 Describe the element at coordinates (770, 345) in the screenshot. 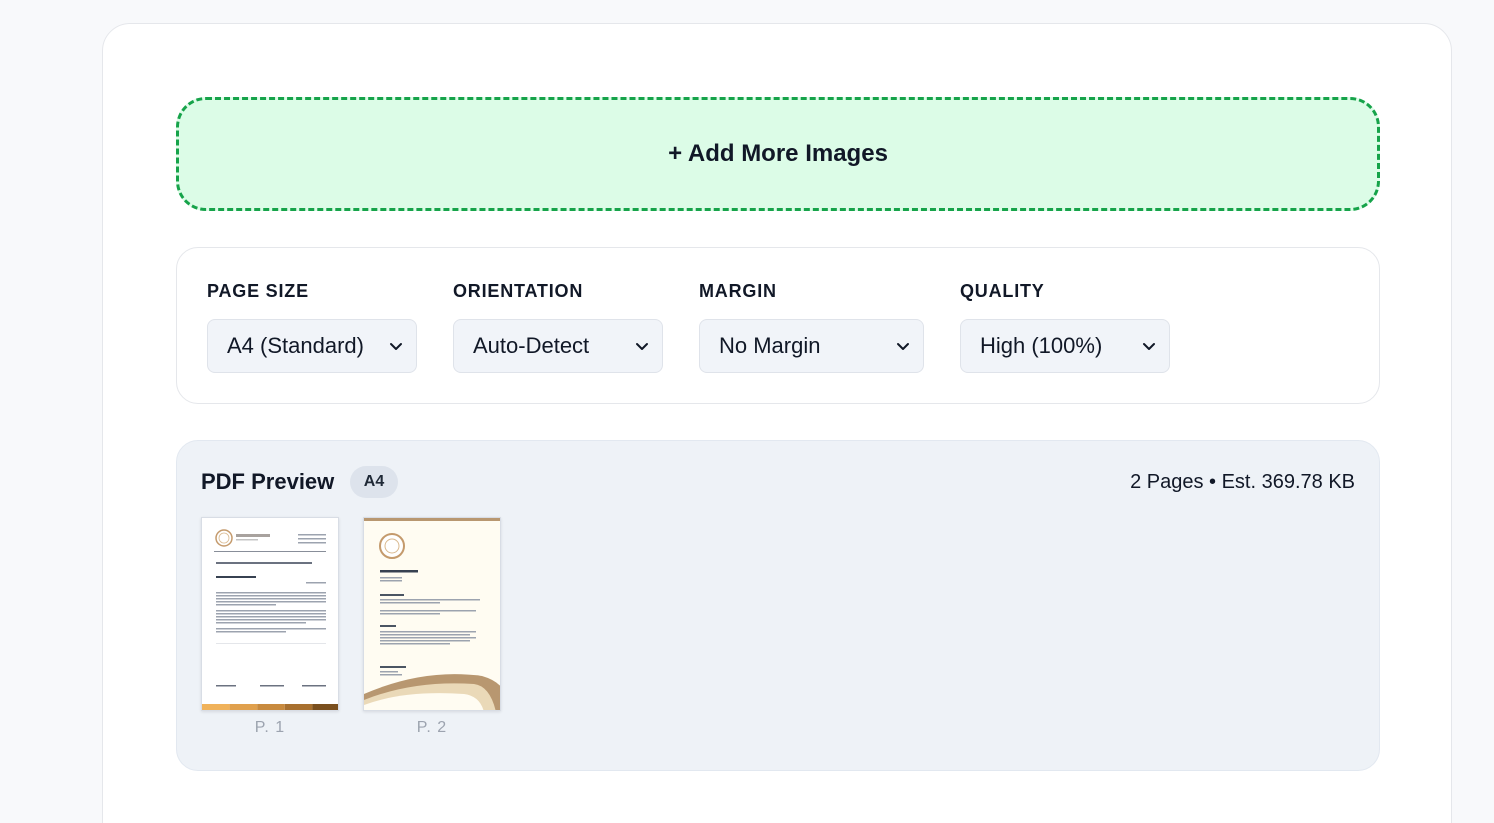

I see `margin-value: No Margin` at that location.